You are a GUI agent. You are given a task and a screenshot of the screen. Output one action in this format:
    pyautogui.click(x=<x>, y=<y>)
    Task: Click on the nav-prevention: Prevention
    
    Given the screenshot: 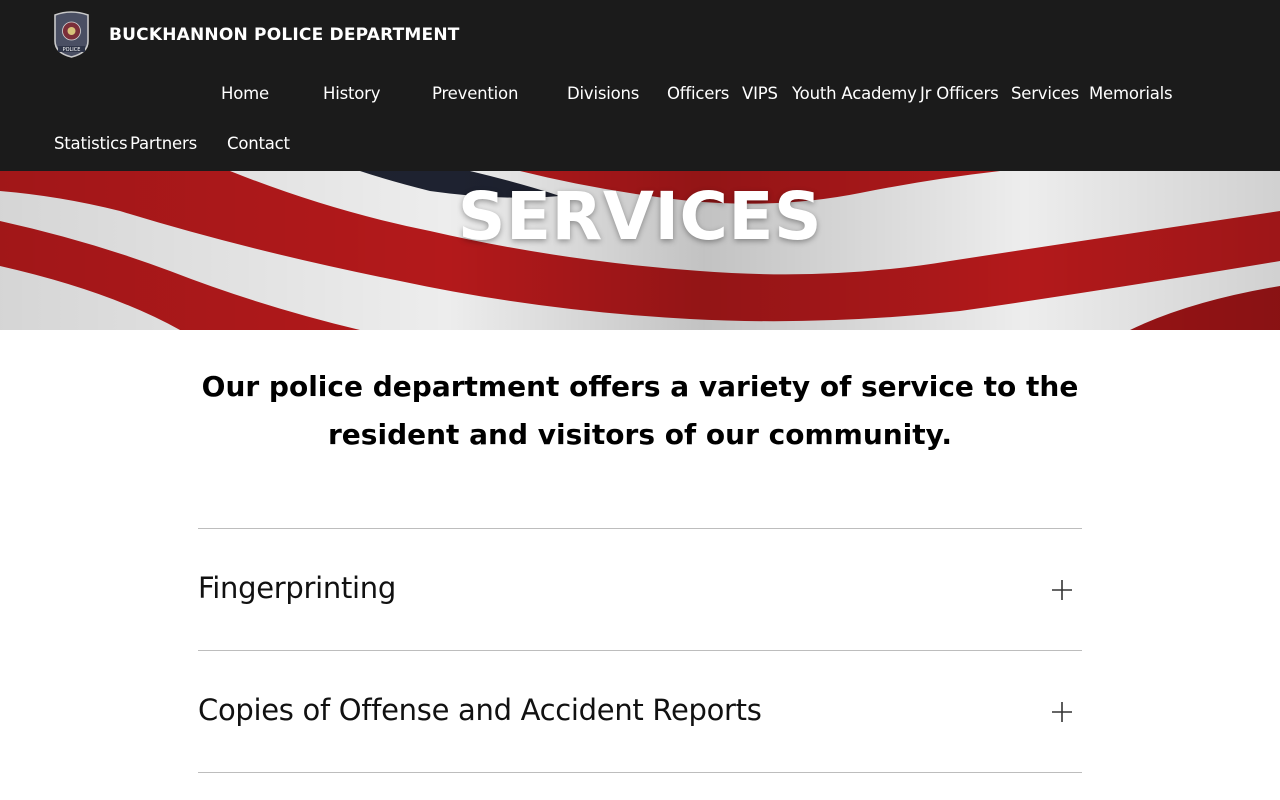 What is the action you would take?
    pyautogui.click(x=475, y=93)
    